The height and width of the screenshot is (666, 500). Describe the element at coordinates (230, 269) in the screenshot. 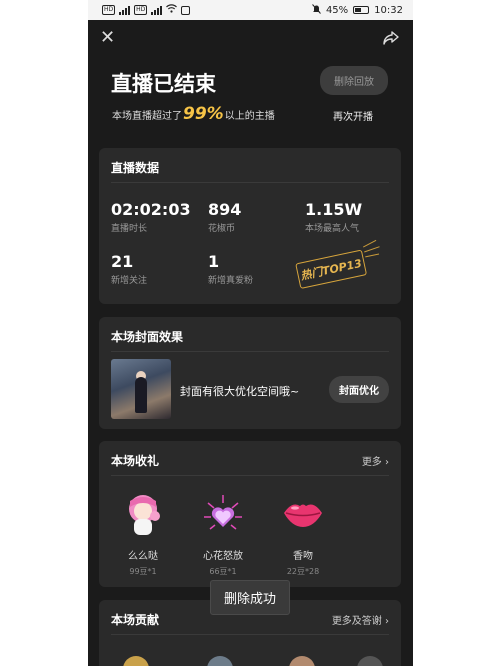

I see `stat-new-fans: 1 新增真爱粉` at that location.